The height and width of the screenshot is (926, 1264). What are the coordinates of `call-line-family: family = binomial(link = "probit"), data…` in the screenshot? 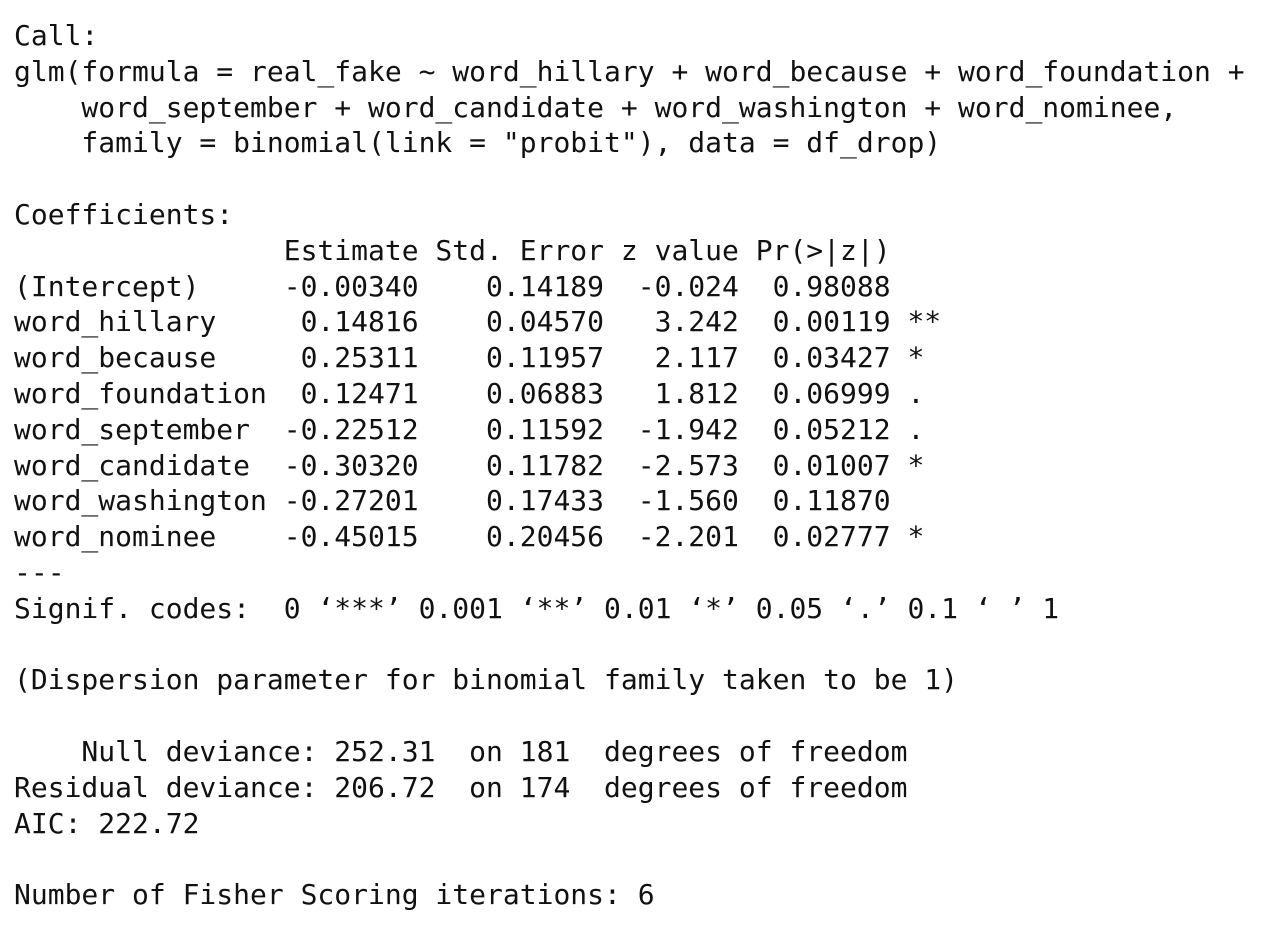 It's located at (478, 143).